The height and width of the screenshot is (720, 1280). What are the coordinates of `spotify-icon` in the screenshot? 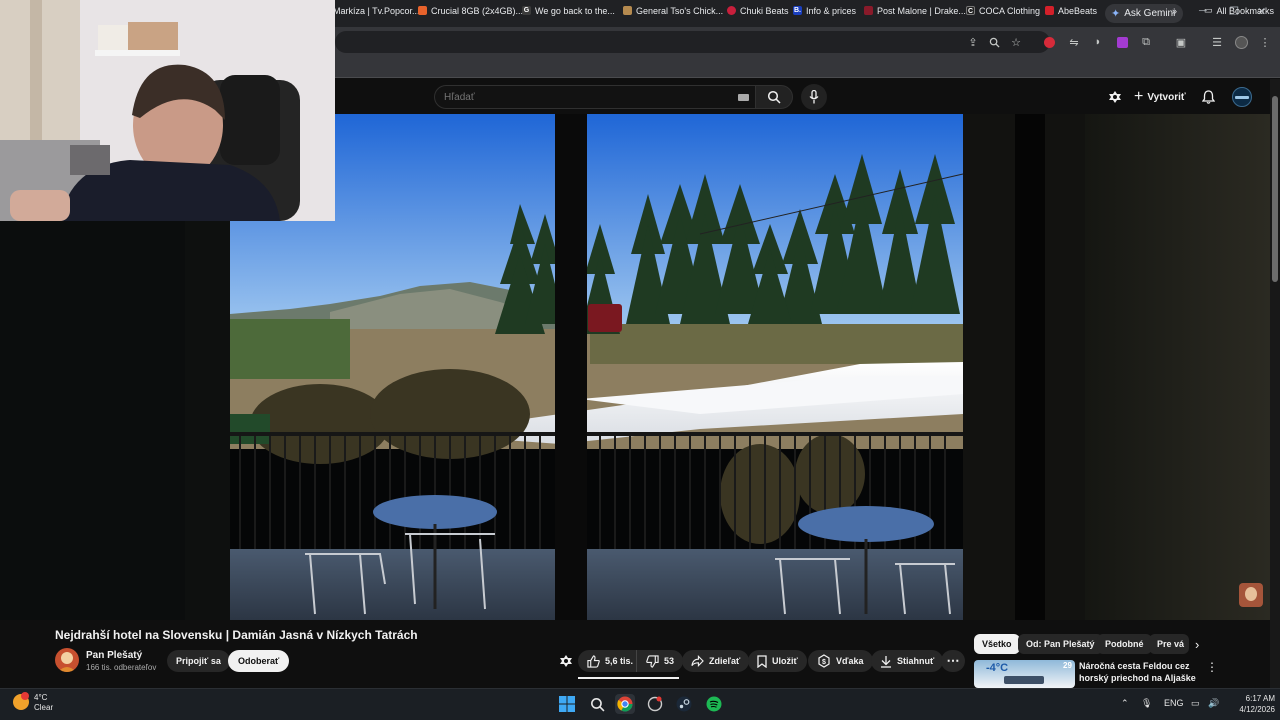 It's located at (714, 704).